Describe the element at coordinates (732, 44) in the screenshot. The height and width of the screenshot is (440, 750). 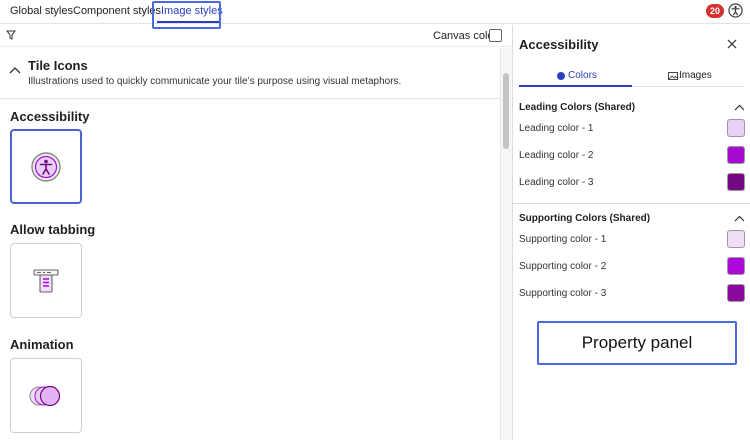
I see `close-icon` at that location.